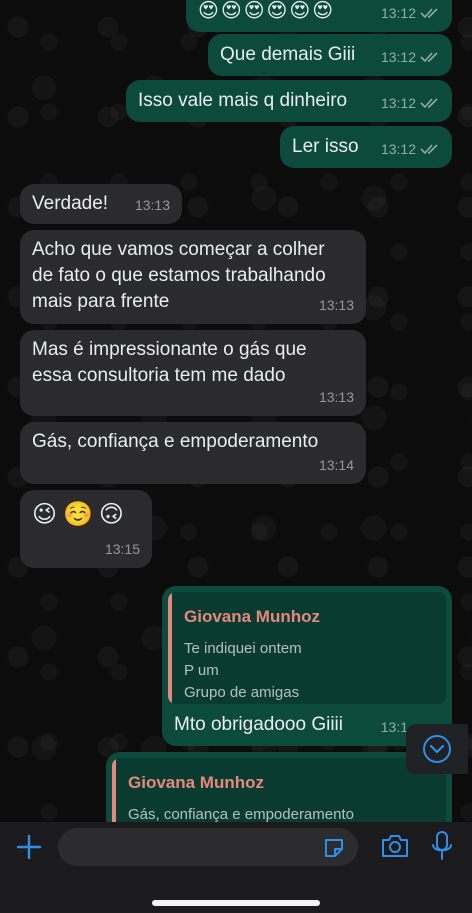 This screenshot has height=913, width=472. What do you see at coordinates (86, 529) in the screenshot?
I see `incoming-message: 😉☺️🙃 13:15` at bounding box center [86, 529].